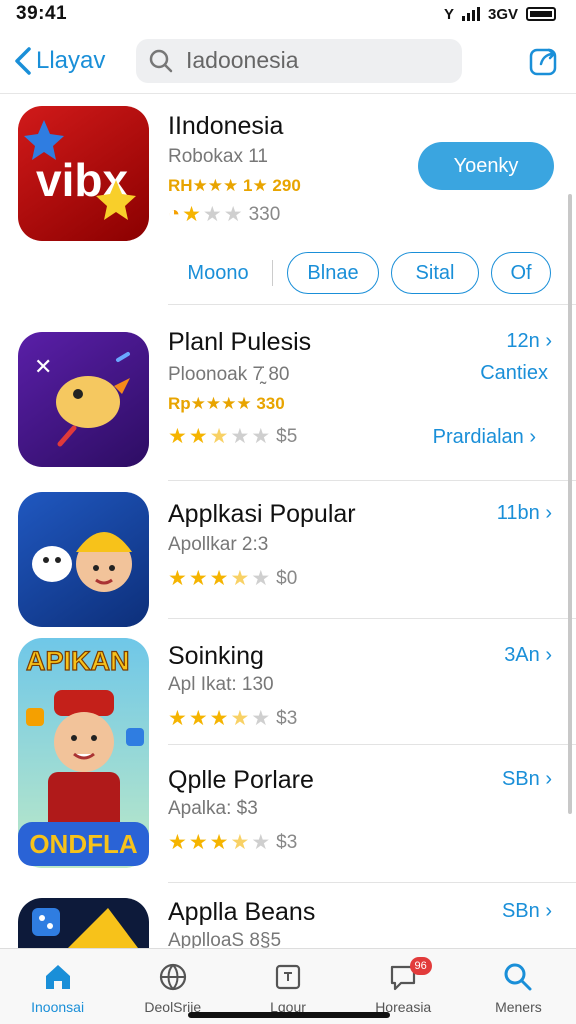 The image size is (576, 1024). What do you see at coordinates (484, 437) in the screenshot?
I see `app-link-secondary: Prardialan ›` at bounding box center [484, 437].